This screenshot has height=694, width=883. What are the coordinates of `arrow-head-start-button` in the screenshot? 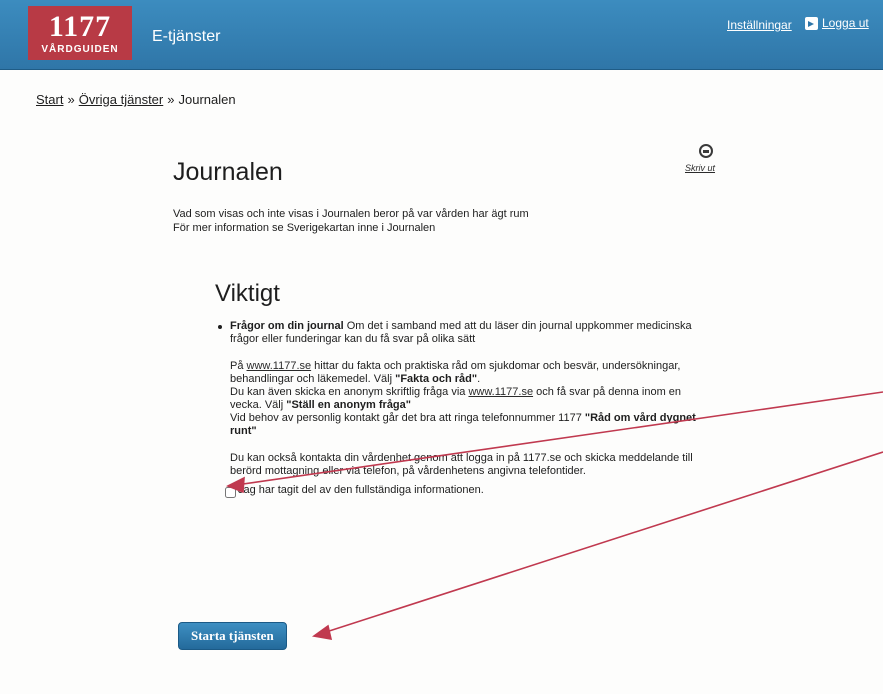 It's located at (322, 632).